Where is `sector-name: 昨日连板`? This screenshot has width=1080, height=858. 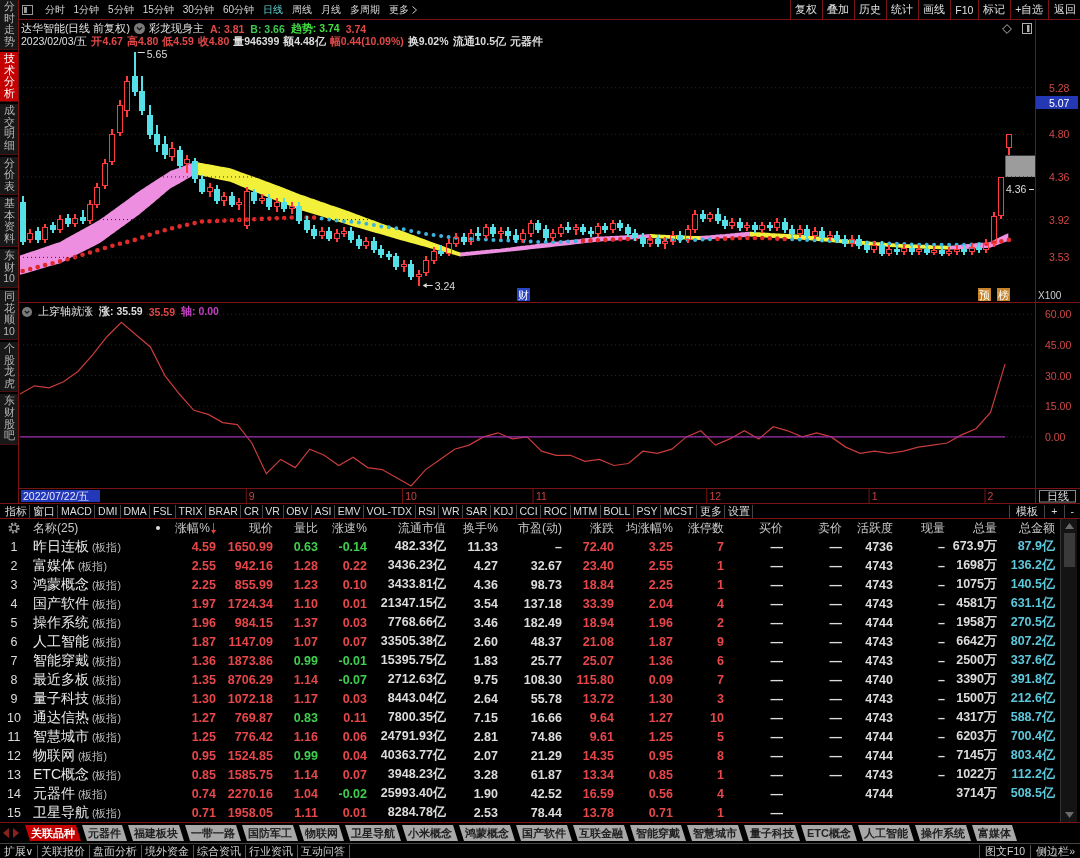
sector-name: 昨日连板 is located at coordinates (61, 546).